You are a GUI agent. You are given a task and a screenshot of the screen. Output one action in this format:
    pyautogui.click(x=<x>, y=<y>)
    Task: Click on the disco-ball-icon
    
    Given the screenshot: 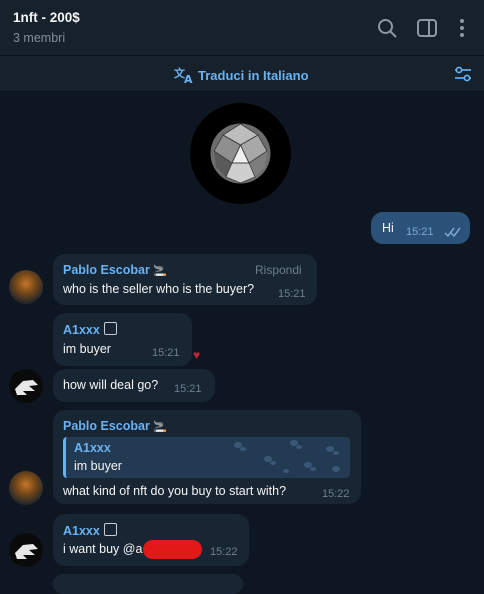 What is the action you would take?
    pyautogui.click(x=240, y=153)
    